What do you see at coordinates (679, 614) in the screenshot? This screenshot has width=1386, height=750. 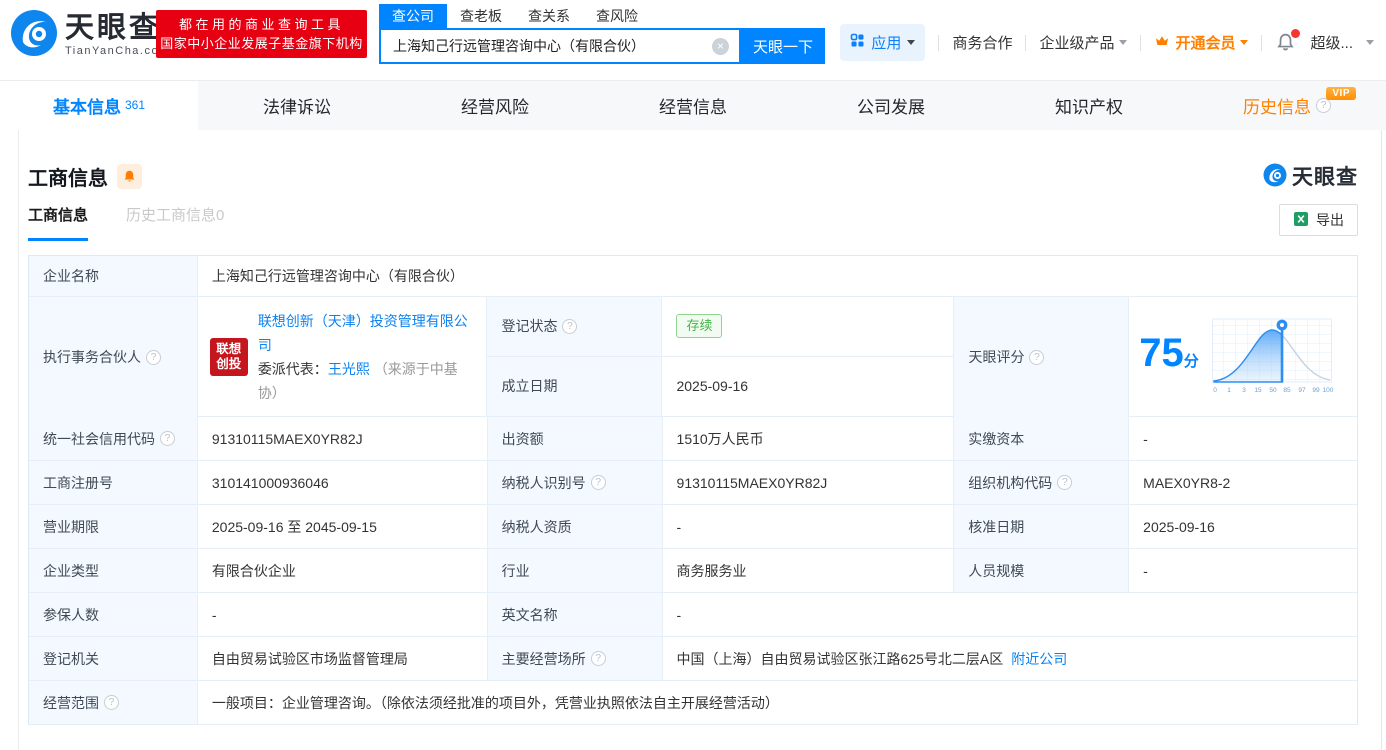 I see `english-name-value: -` at bounding box center [679, 614].